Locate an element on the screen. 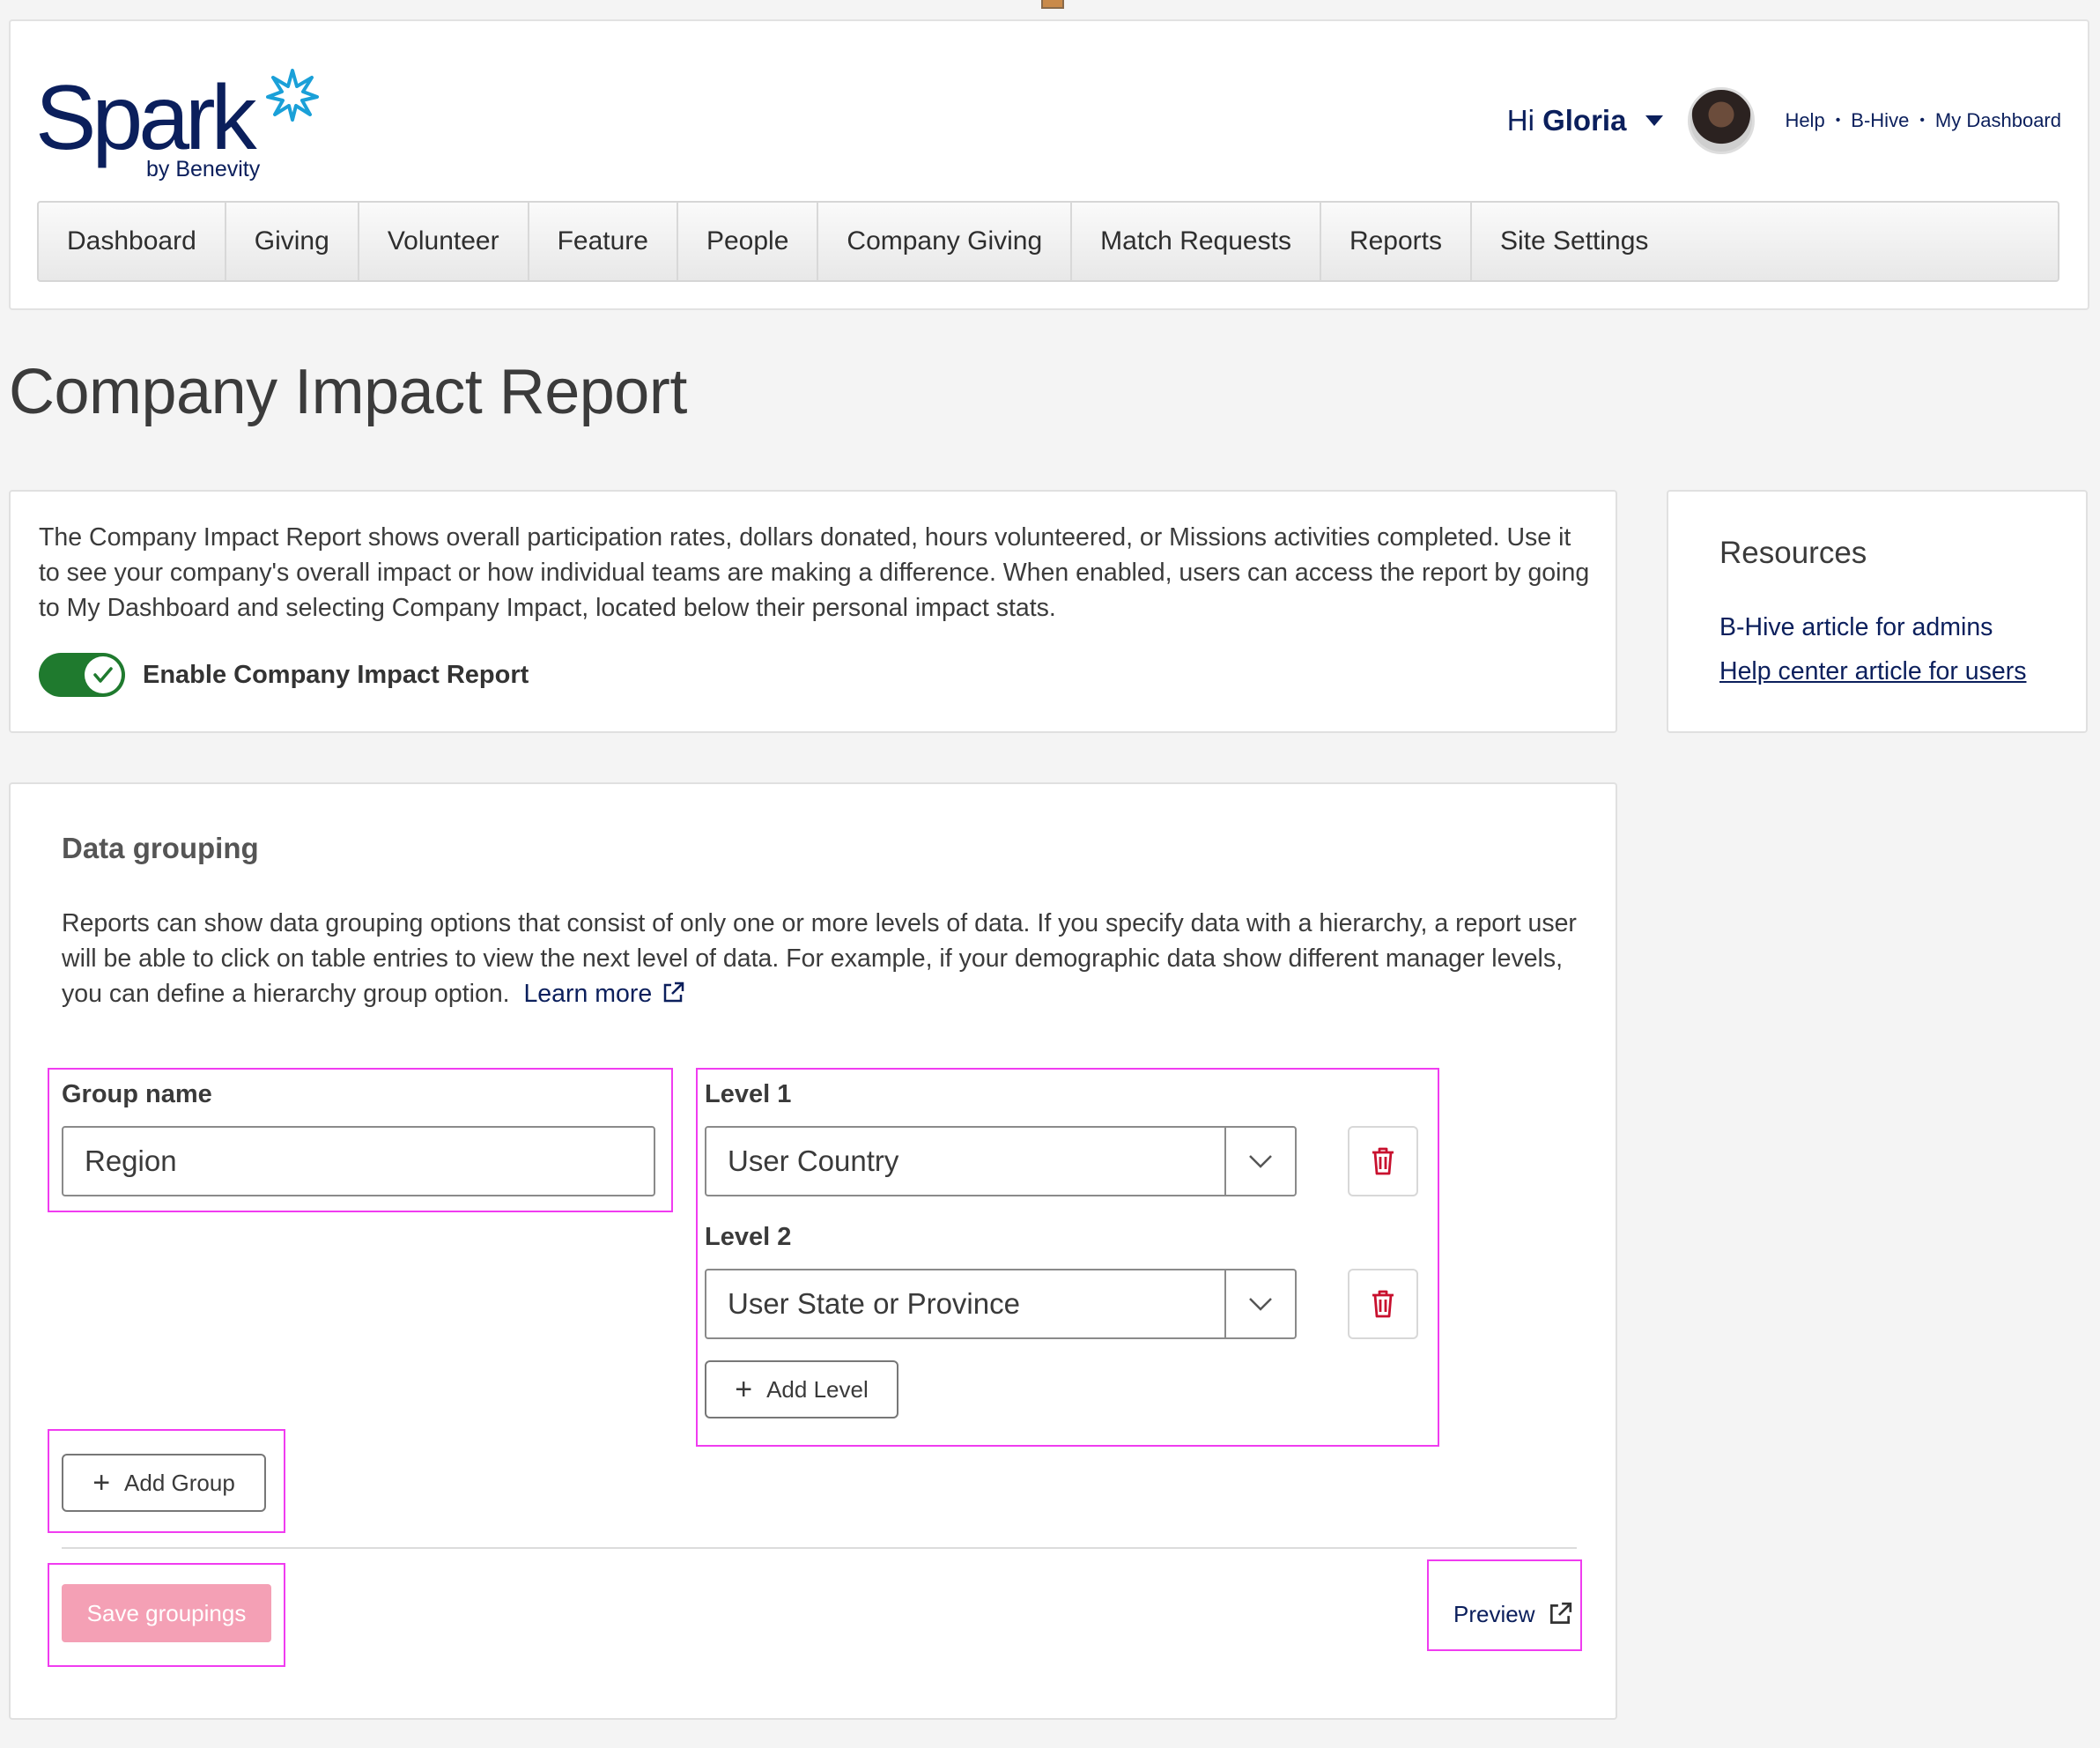 This screenshot has height=1748, width=2100. logo-wordmark: Spark is located at coordinates (146, 118).